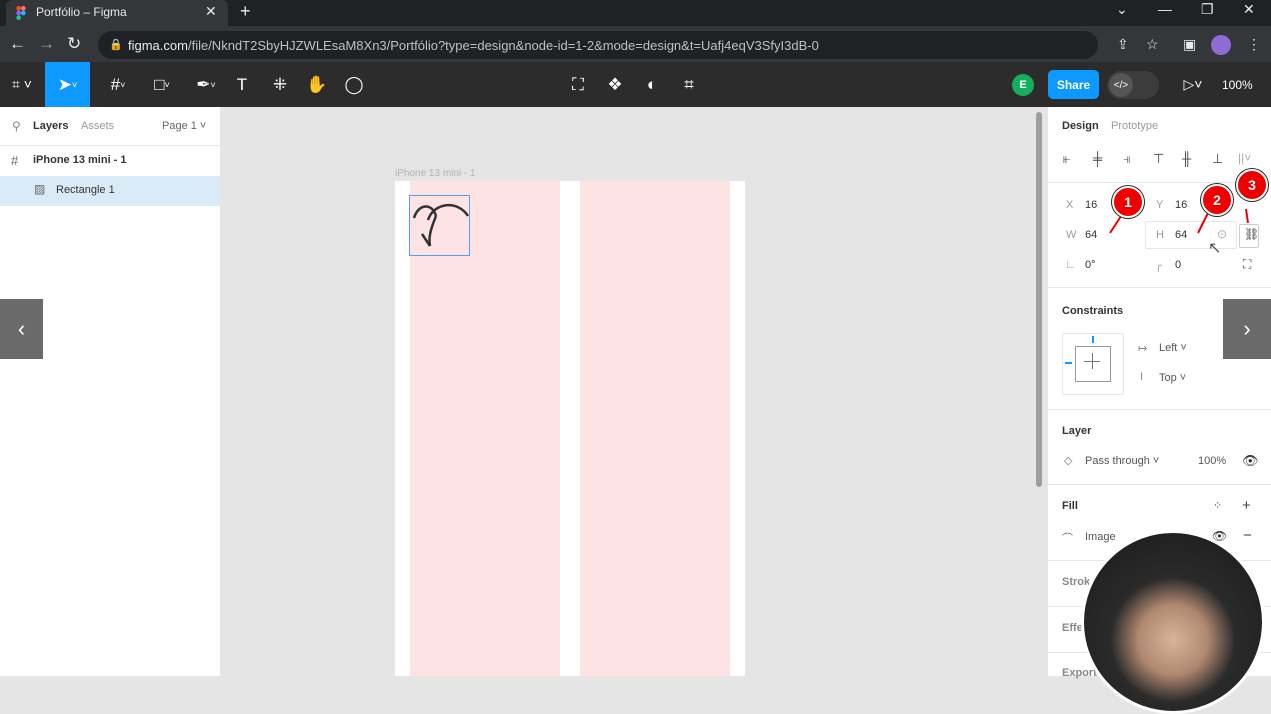  Describe the element at coordinates (1070, 506) in the screenshot. I see `fill-title: Fill` at that location.